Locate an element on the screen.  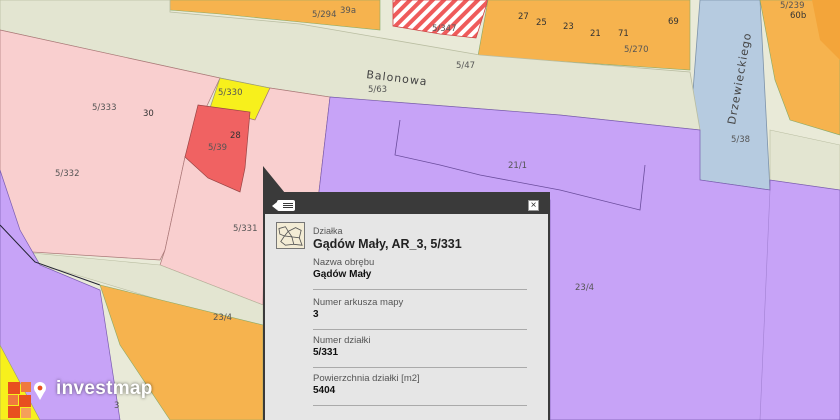
parcel-label: 5/239 is located at coordinates (792, 6).